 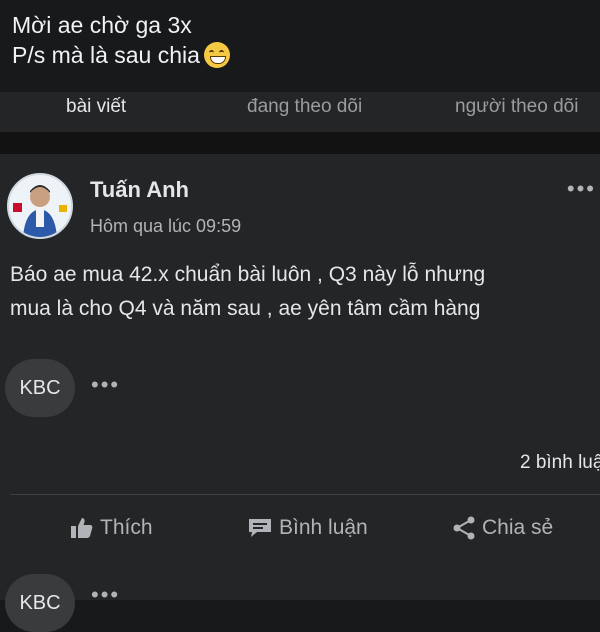 I want to click on tab-posts: bài viết, so click(x=96, y=107).